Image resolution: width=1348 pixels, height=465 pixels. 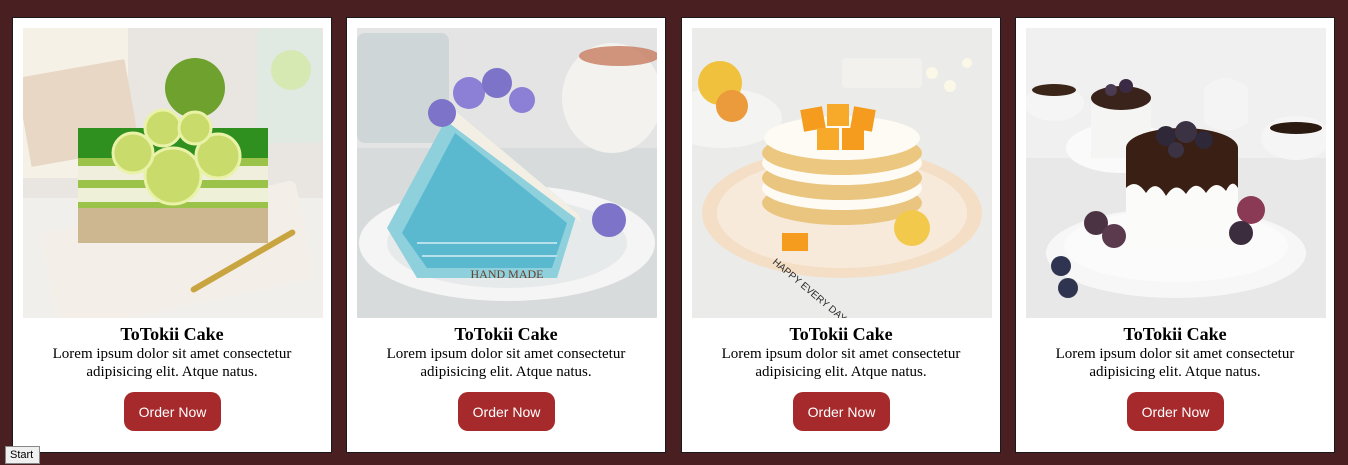 I want to click on cake-image: HAND MADE, so click(x=507, y=173).